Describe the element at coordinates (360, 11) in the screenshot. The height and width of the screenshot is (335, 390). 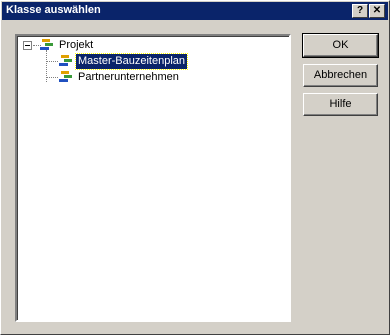
I see `help-icon: ?` at that location.